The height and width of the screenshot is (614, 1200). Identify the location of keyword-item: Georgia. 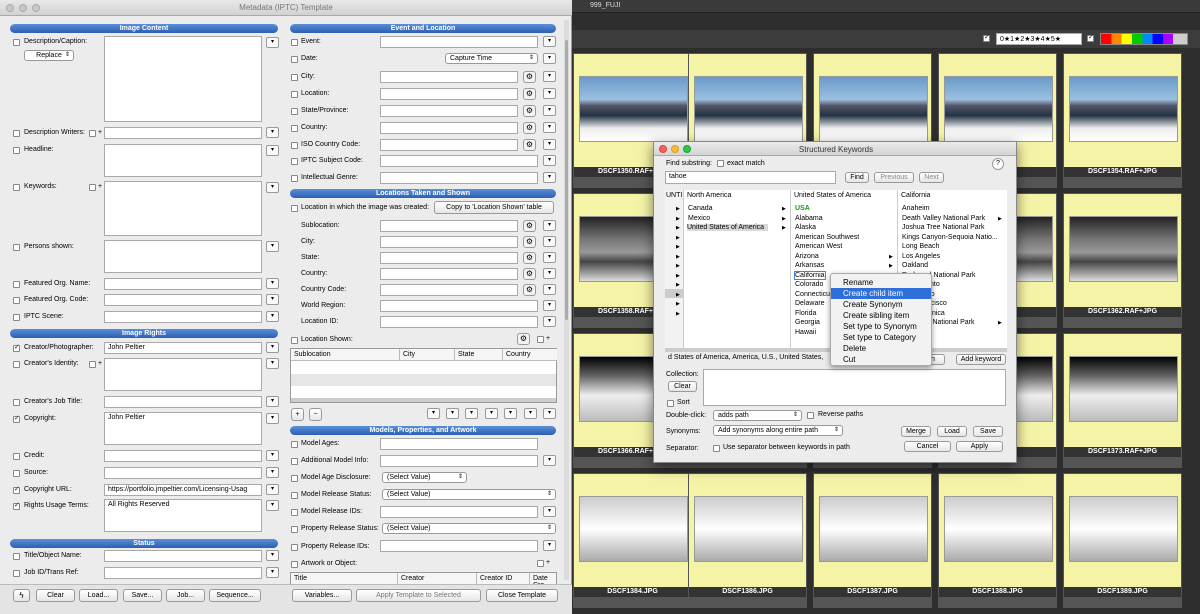
(807, 322).